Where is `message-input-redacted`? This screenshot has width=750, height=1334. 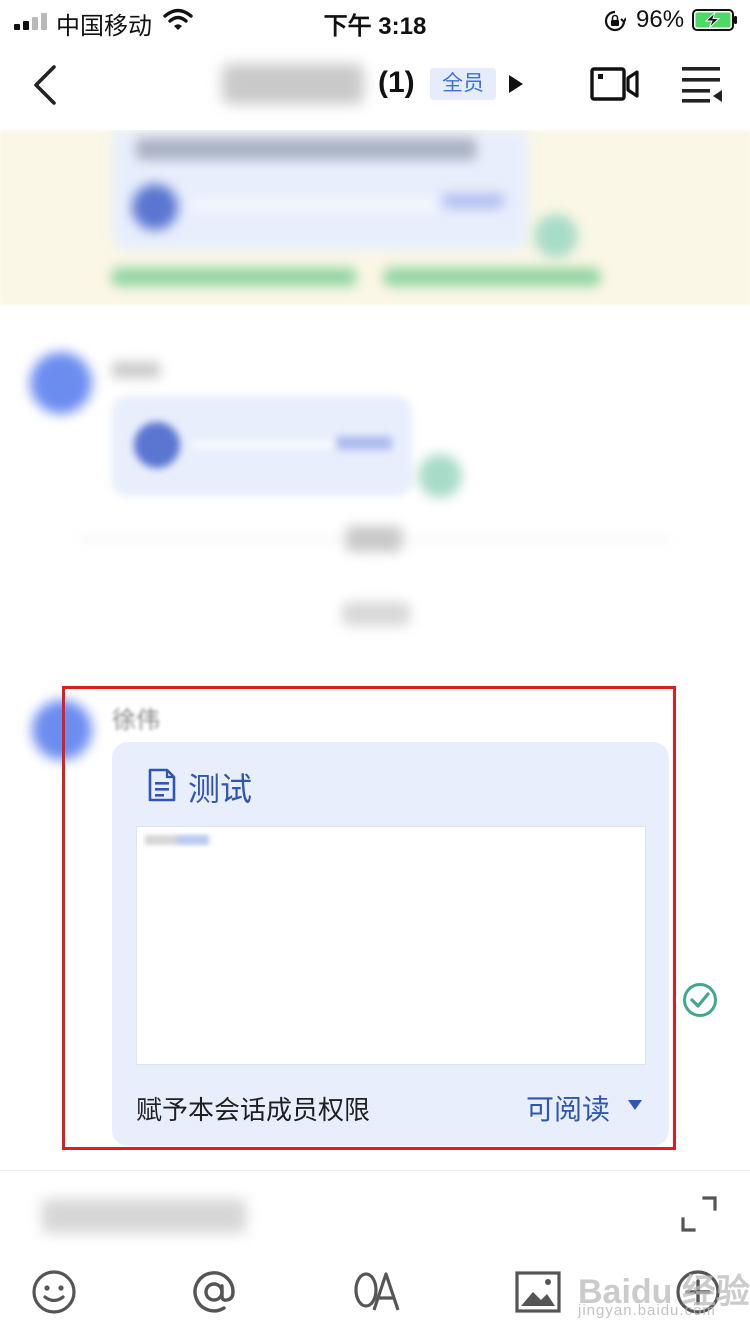 message-input-redacted is located at coordinates (144, 1216).